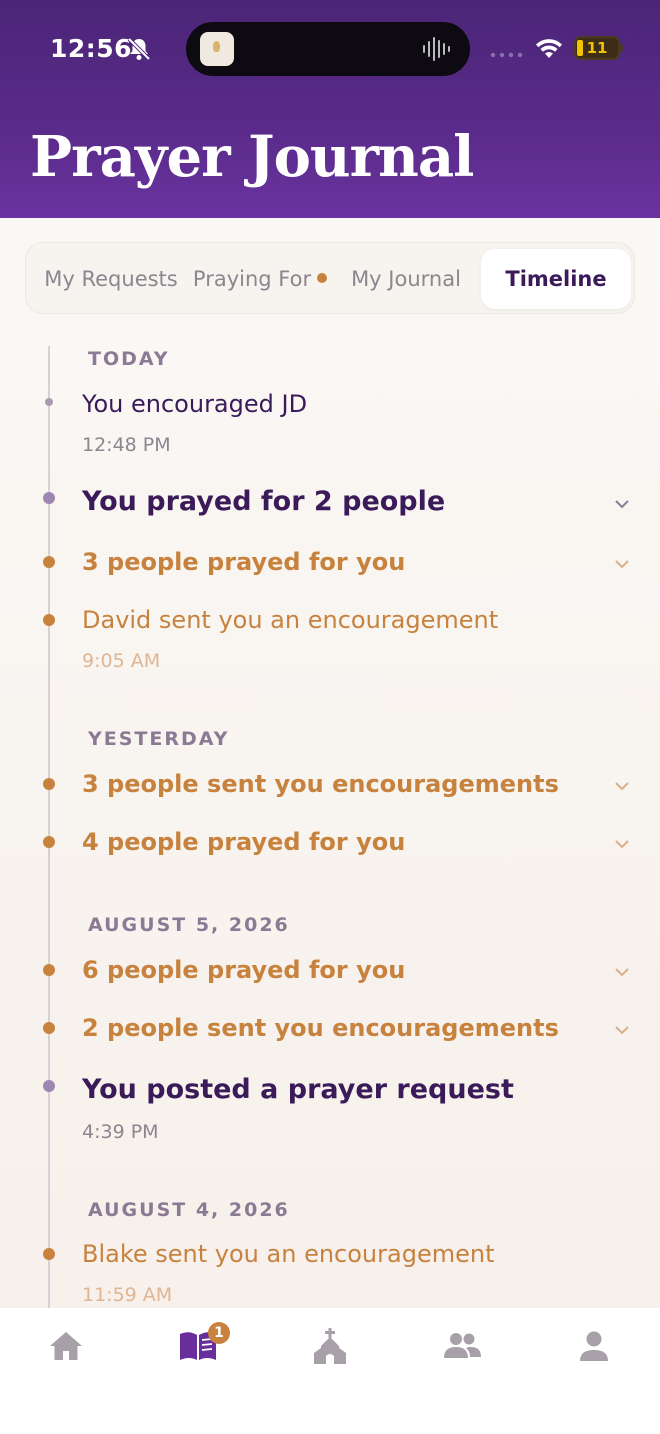 This screenshot has height=1434, width=660. I want to click on tab-label: Timeline, so click(556, 279).